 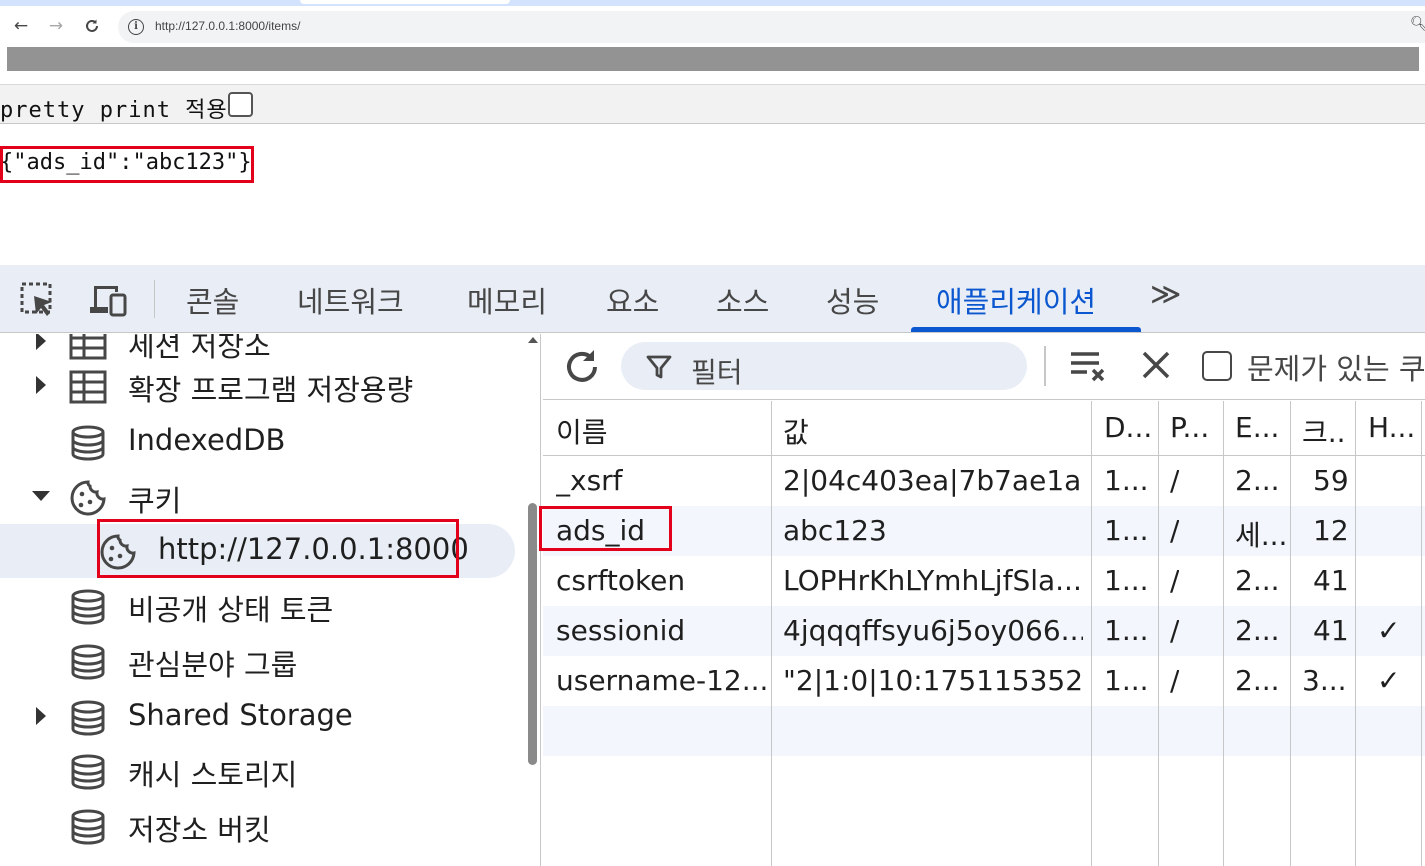 I want to click on pretty-print-checkbox, so click(x=240, y=104).